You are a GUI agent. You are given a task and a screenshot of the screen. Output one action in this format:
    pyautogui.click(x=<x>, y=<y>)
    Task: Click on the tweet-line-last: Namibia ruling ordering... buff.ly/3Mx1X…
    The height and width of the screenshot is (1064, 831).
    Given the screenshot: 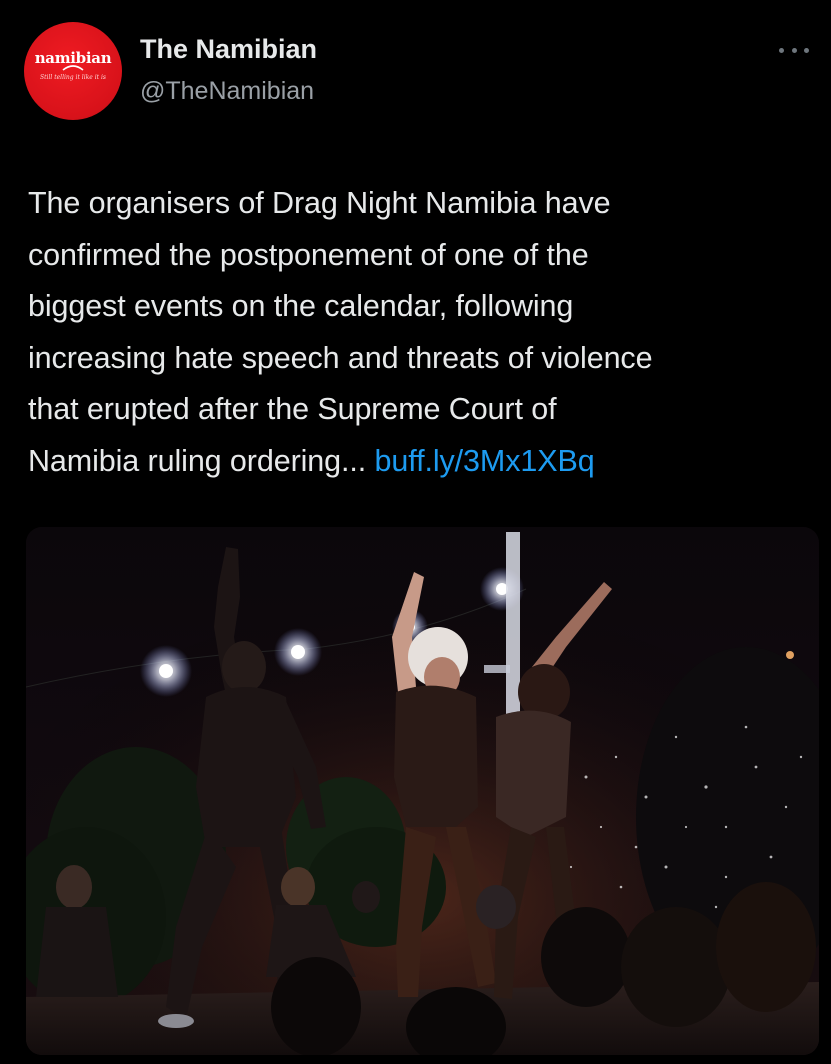 What is the action you would take?
    pyautogui.click(x=418, y=462)
    